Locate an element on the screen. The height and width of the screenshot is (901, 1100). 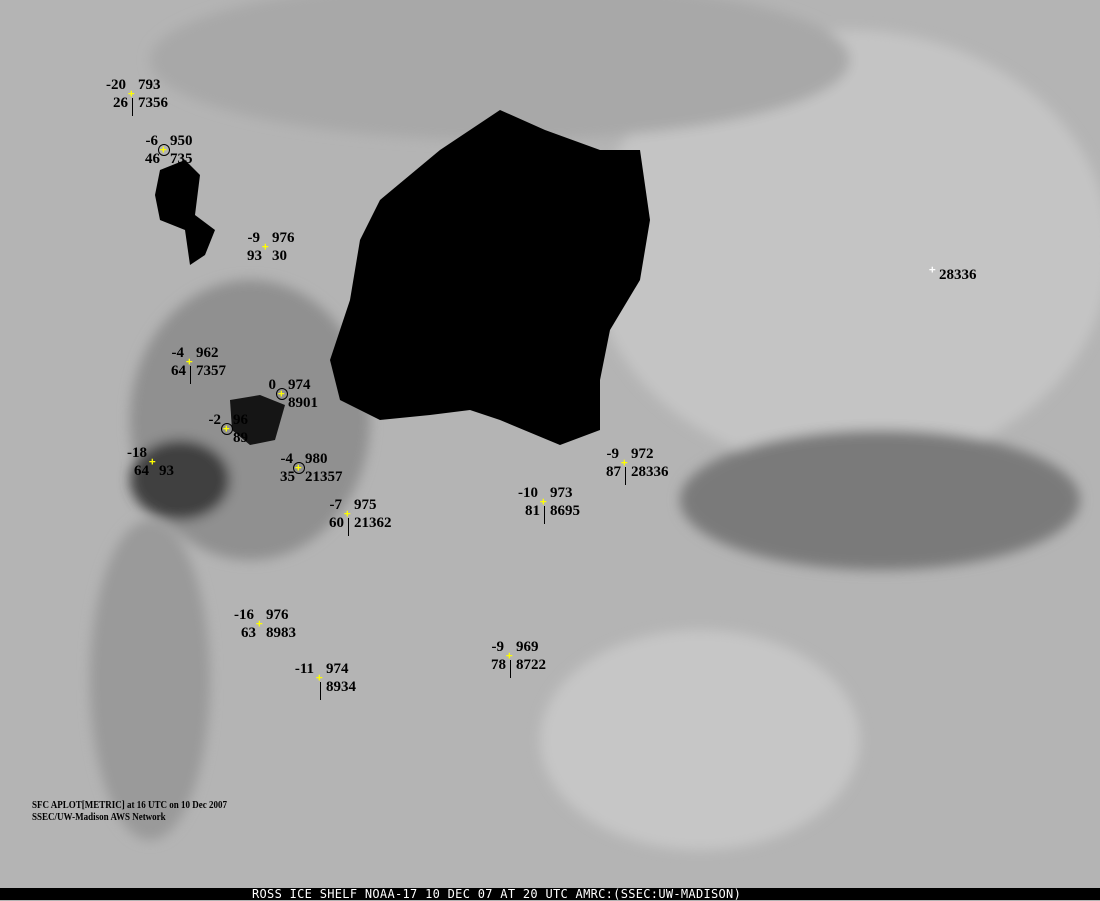
station-temperature: -6 is located at coordinates (152, 141).